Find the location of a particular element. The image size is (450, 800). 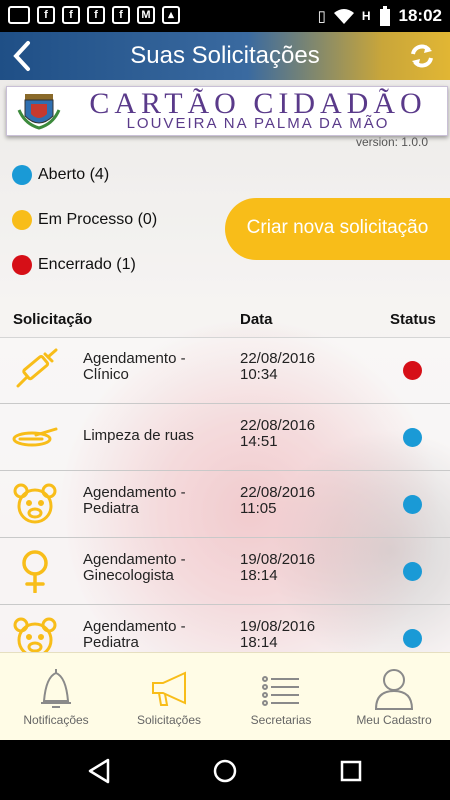

brand-subtitle: LOUVEIRA NA PALMA DA MÃO is located at coordinates (258, 123).